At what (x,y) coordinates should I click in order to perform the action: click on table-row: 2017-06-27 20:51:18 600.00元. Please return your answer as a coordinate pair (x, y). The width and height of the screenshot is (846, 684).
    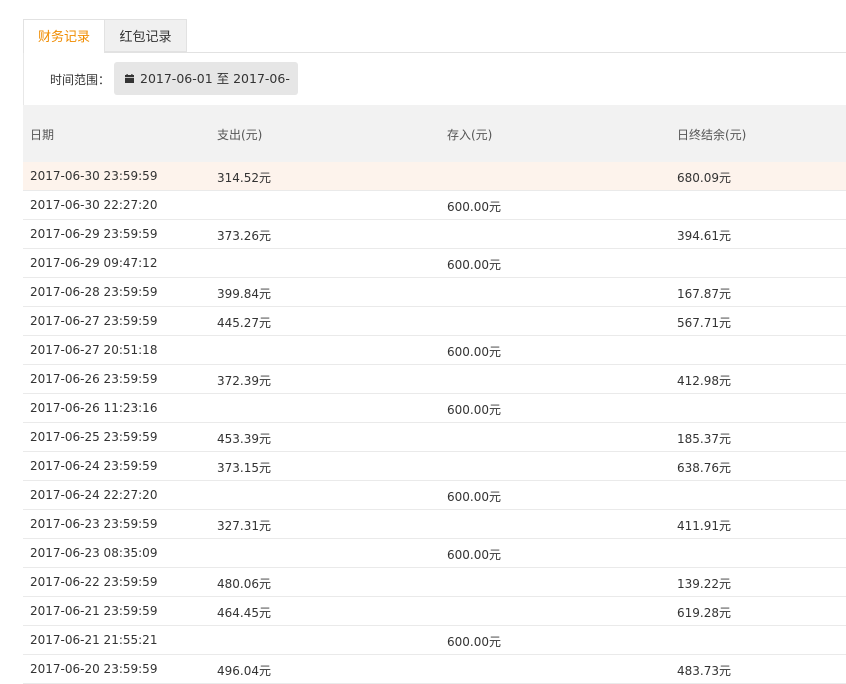
    Looking at the image, I should click on (434, 350).